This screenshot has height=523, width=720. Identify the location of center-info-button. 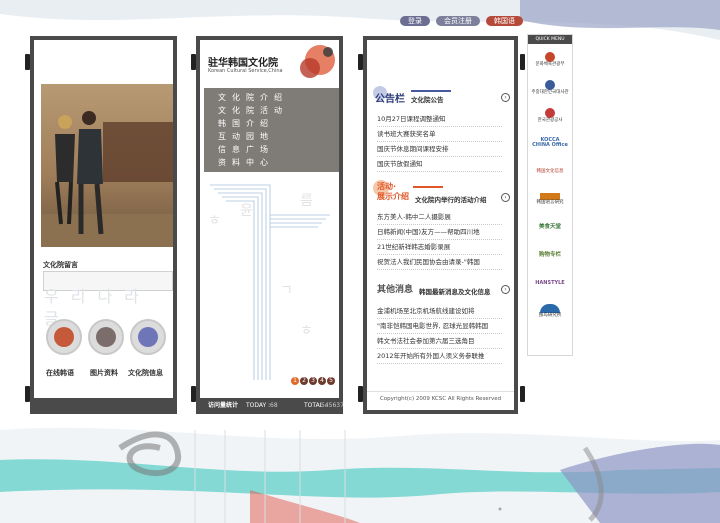
(148, 337).